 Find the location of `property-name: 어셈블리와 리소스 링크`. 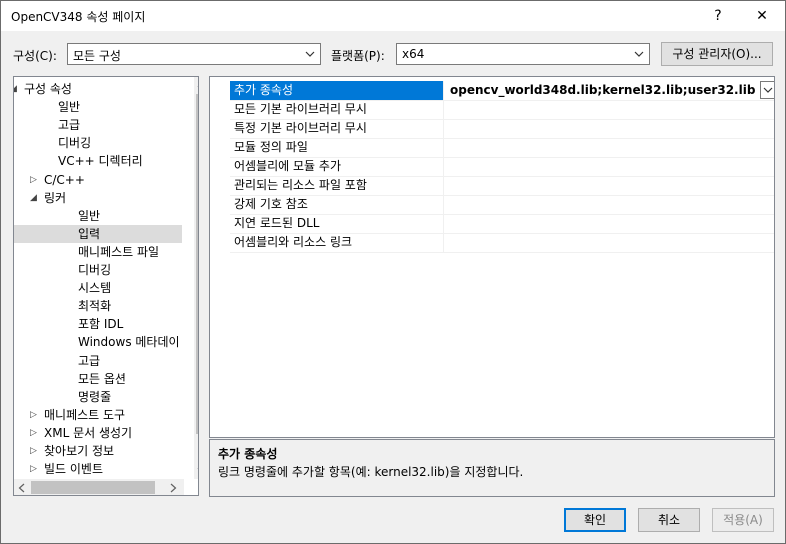

property-name: 어셈블리와 리소스 링크 is located at coordinates (337, 242).